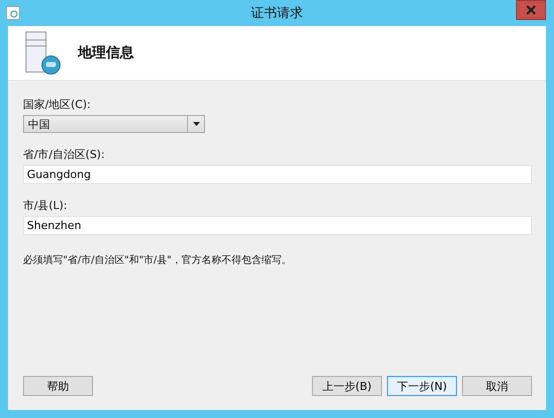 This screenshot has height=418, width=554. What do you see at coordinates (64, 154) in the screenshot?
I see `field-label: 省/市/自治区(S):` at bounding box center [64, 154].